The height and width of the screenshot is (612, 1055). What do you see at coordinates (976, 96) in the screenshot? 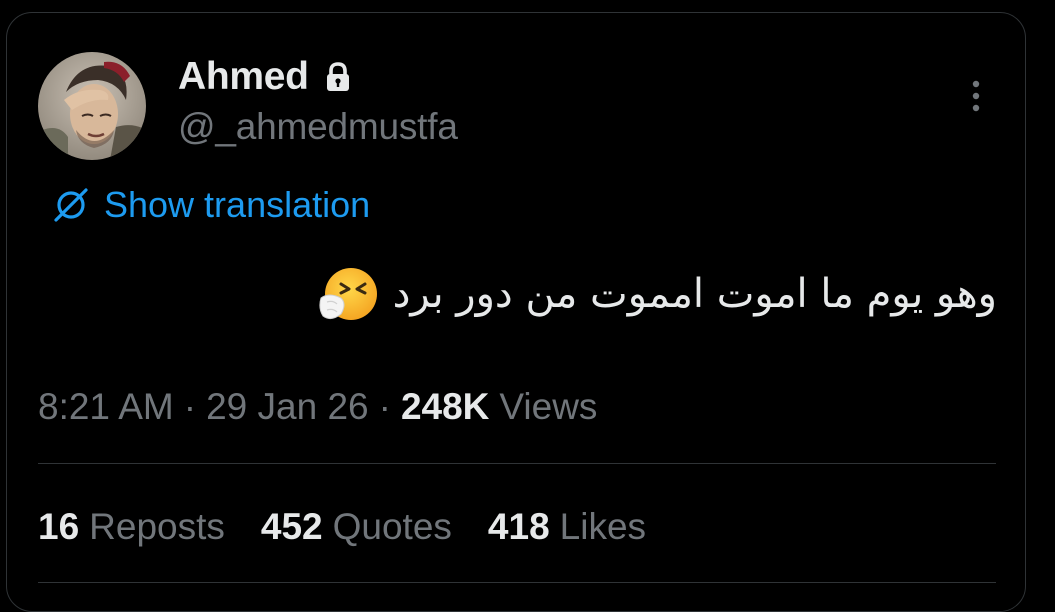
I see `more-vertical-icon` at bounding box center [976, 96].